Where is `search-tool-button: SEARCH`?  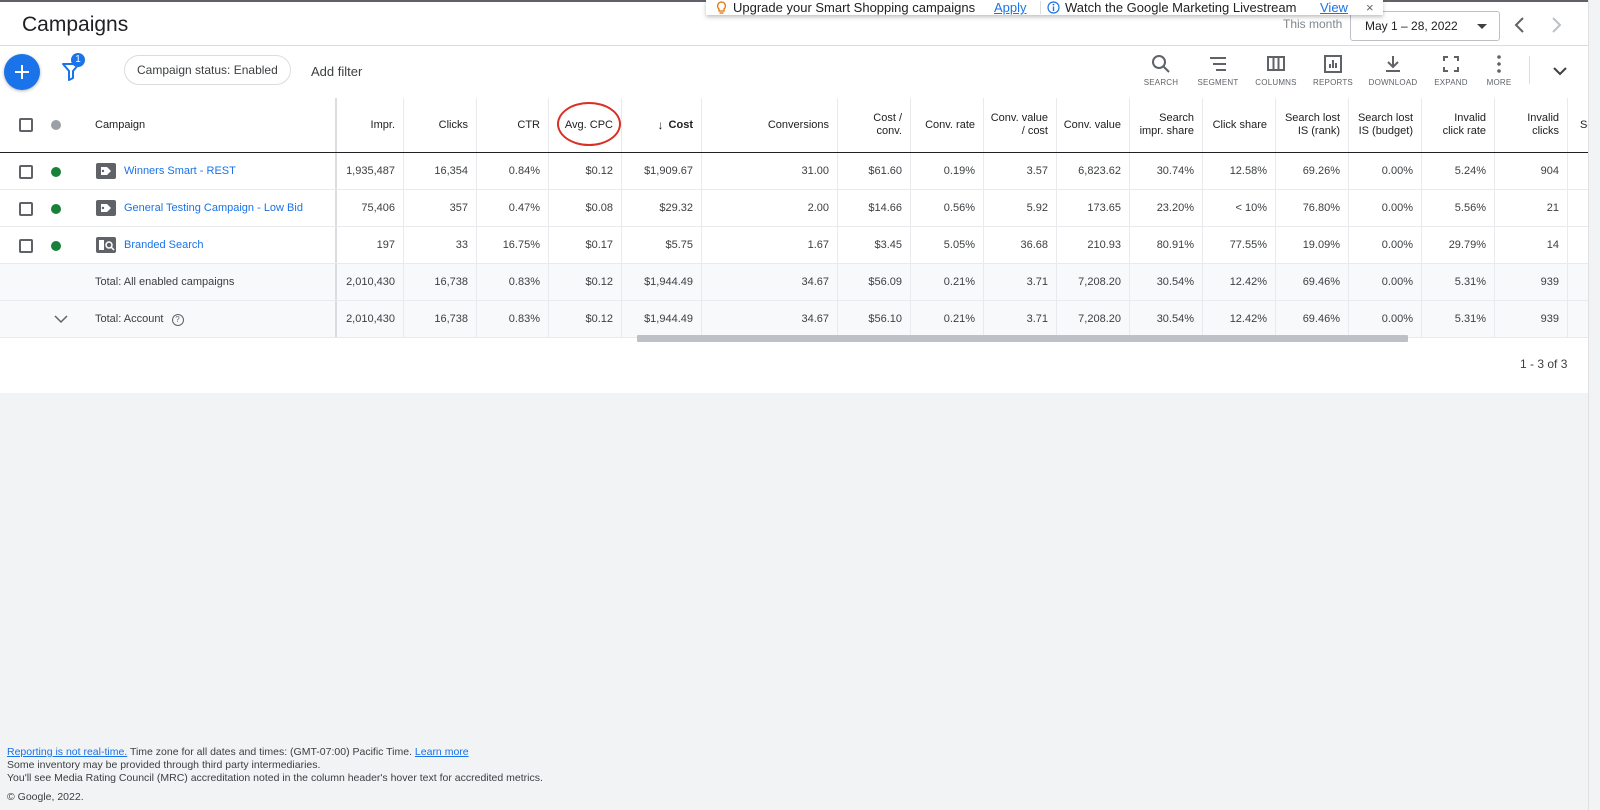 search-tool-button: SEARCH is located at coordinates (1161, 70).